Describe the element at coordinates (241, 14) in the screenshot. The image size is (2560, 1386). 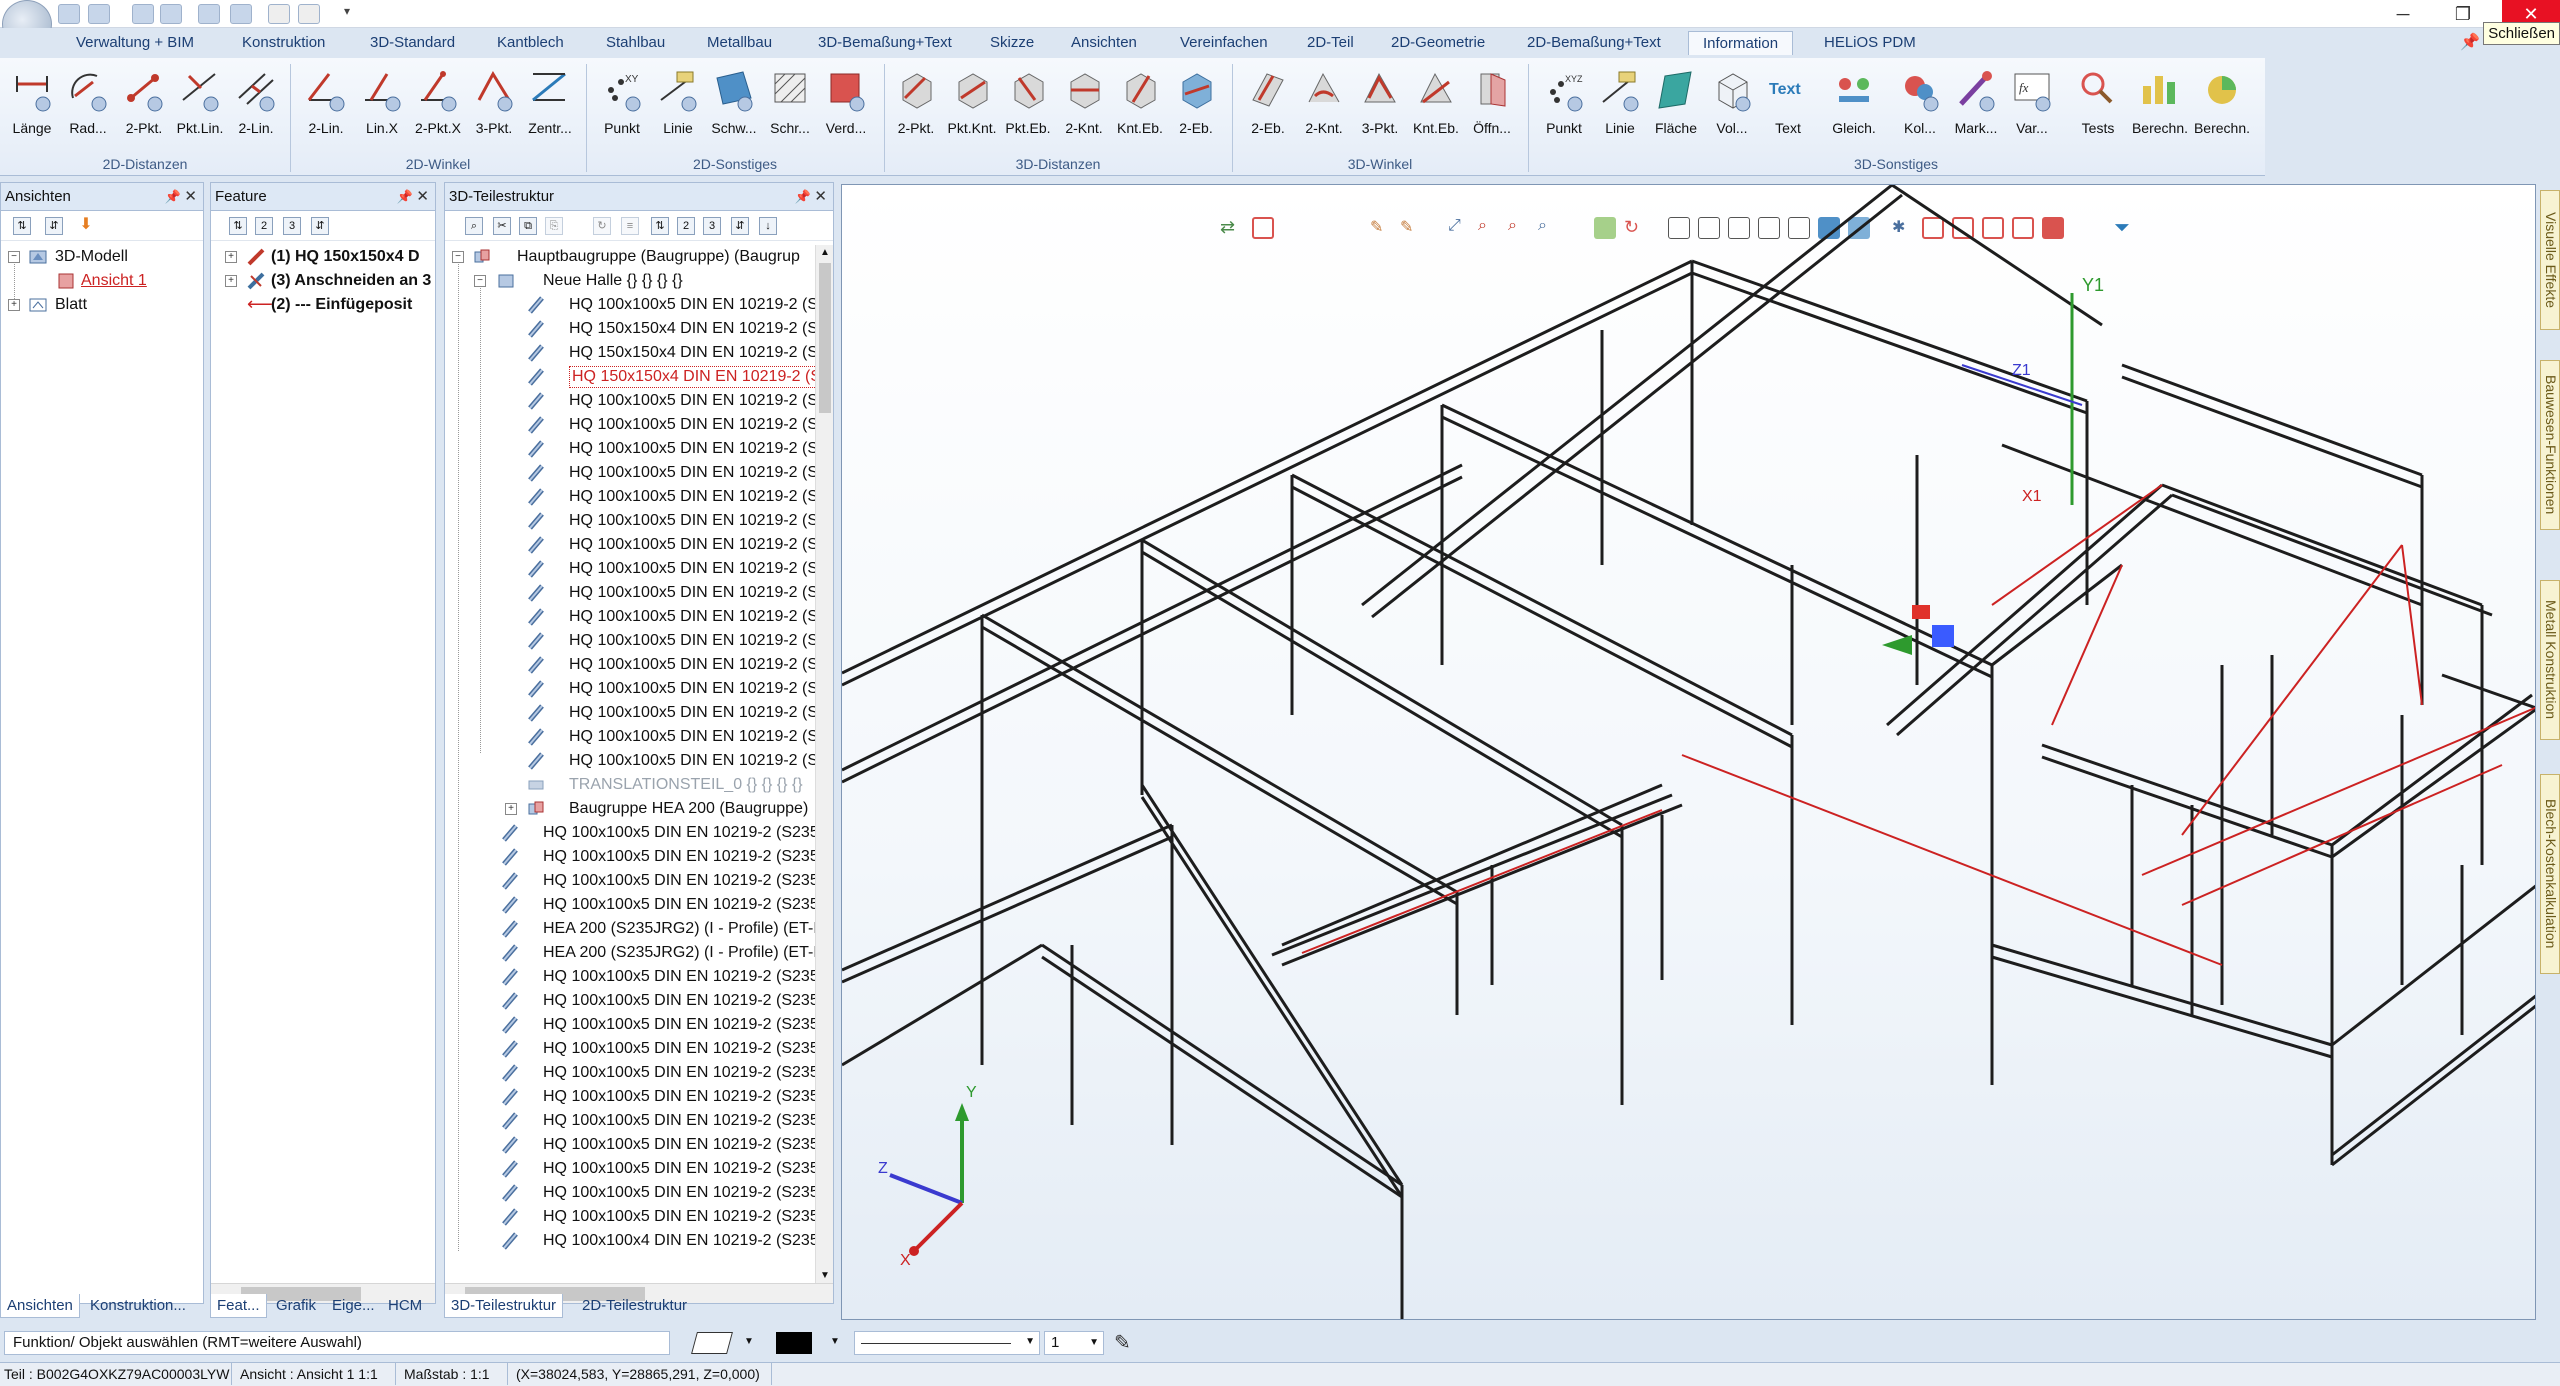
I see `print-icon` at that location.